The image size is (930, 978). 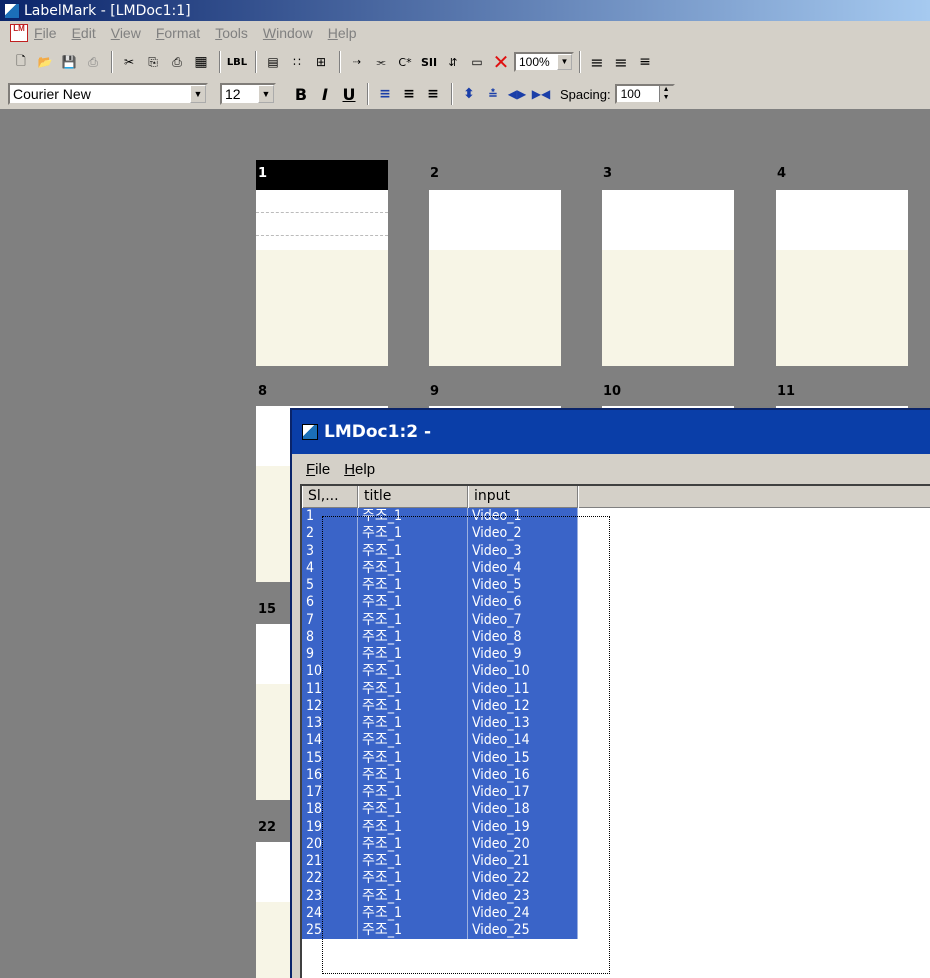 What do you see at coordinates (616, 586) in the screenshot?
I see `table-row: 5 주조_1 Video_5` at bounding box center [616, 586].